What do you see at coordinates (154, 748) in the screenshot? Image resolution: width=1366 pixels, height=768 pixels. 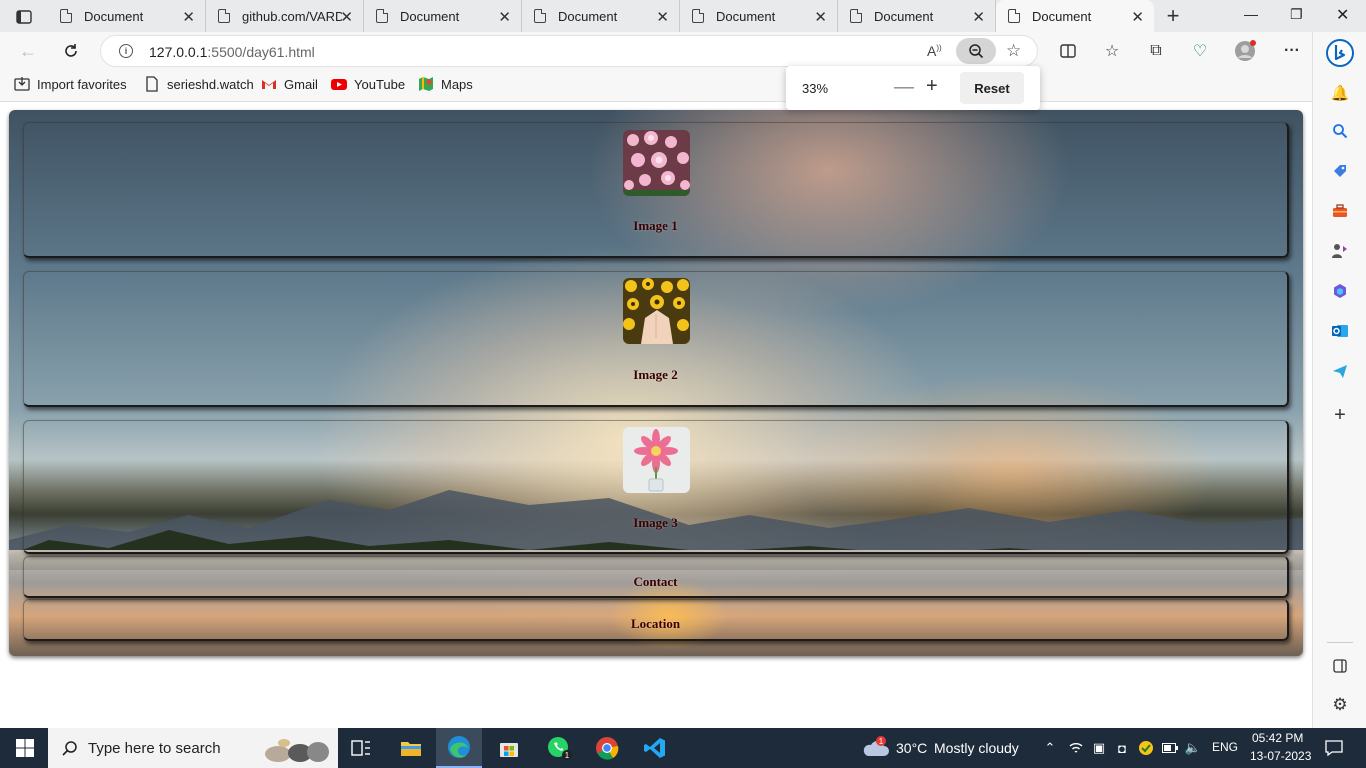 I see `search-placeholder: Type here to search` at bounding box center [154, 748].